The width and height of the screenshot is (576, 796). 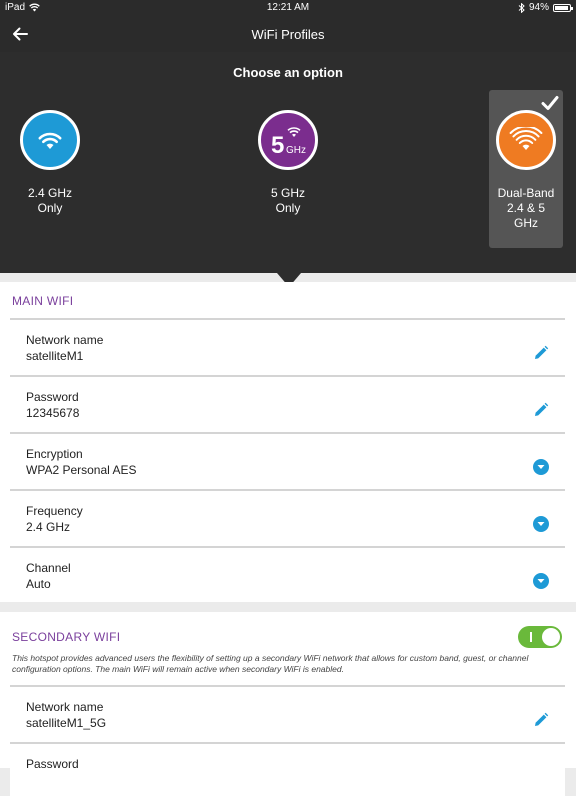 I want to click on page-title: WiFi Profiles, so click(x=288, y=34).